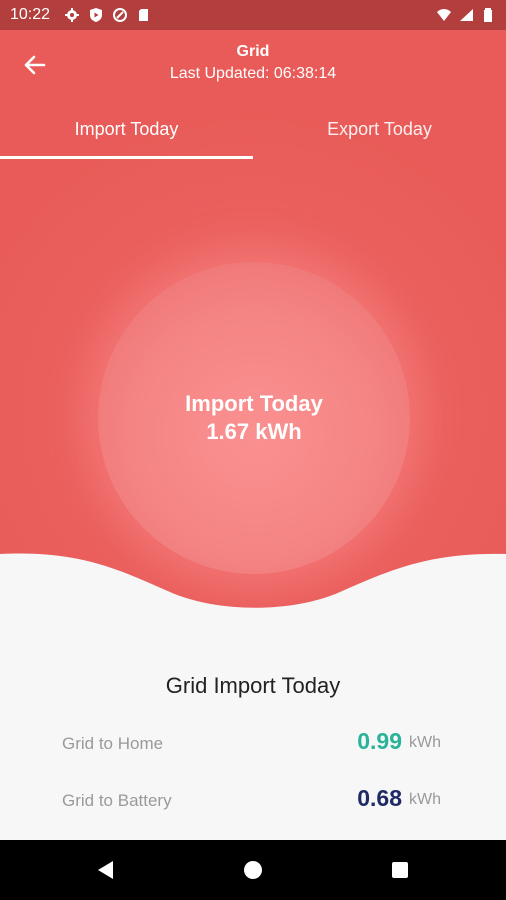  Describe the element at coordinates (113, 743) in the screenshot. I see `row-label: Grid to Home` at that location.